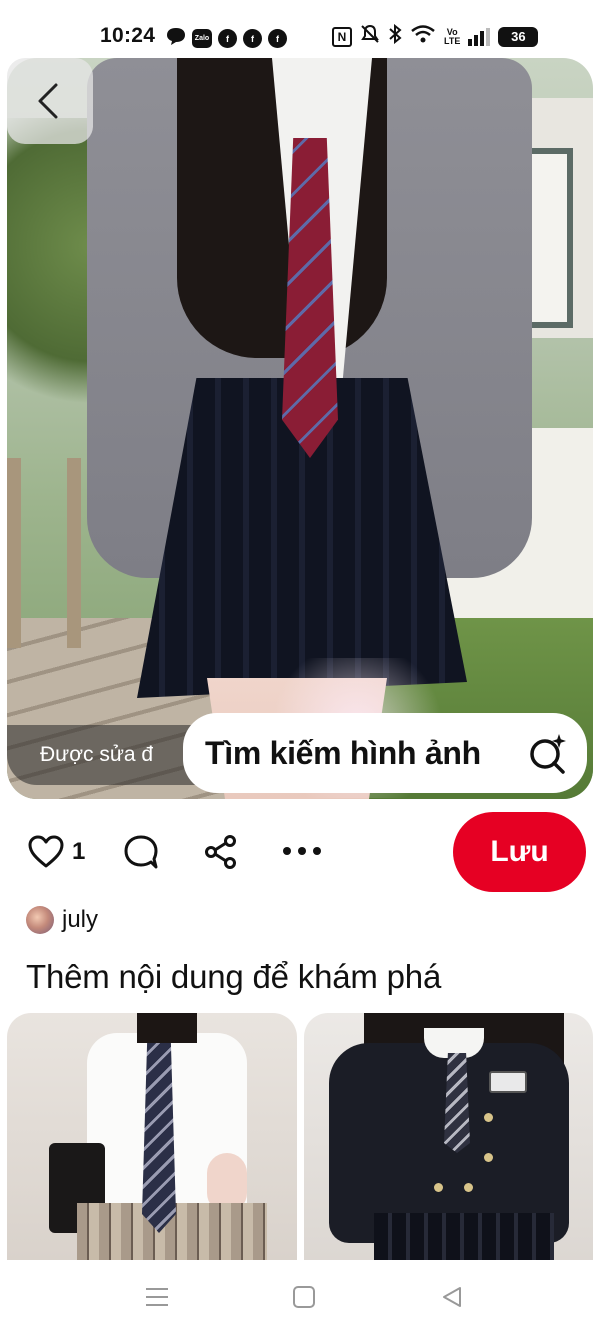 Image resolution: width=600 pixels, height=1333 pixels. What do you see at coordinates (128, 35) in the screenshot?
I see `status-time: 10:24` at bounding box center [128, 35].